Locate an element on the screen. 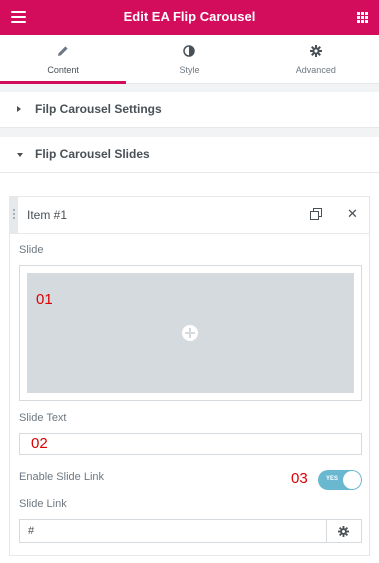 Image resolution: width=379 pixels, height=563 pixels. drag-handle is located at coordinates (14, 215).